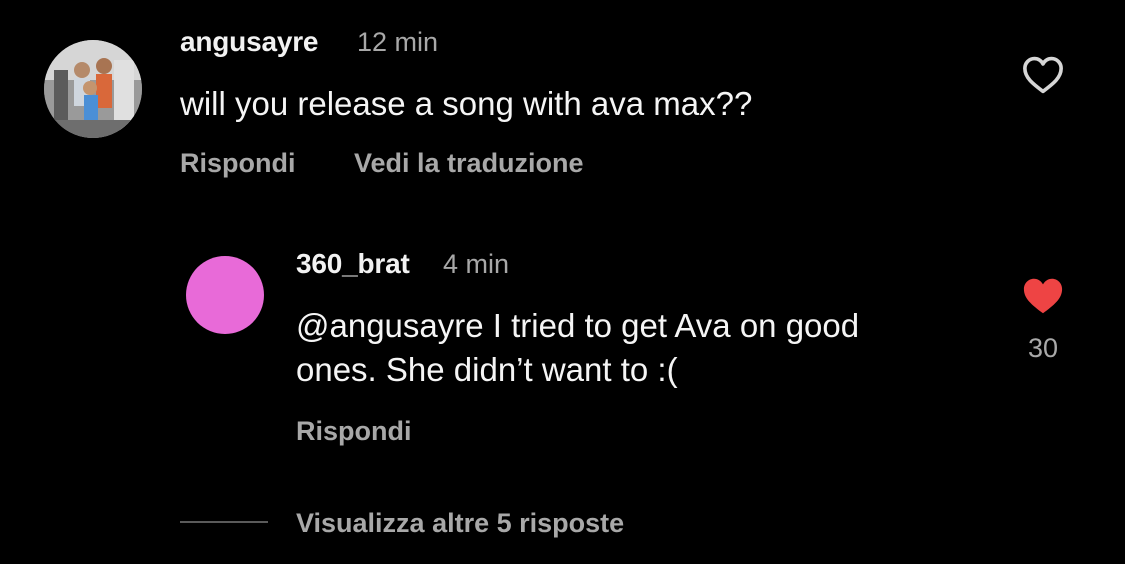 The height and width of the screenshot is (564, 1125). I want to click on comment-time: 12 min, so click(398, 42).